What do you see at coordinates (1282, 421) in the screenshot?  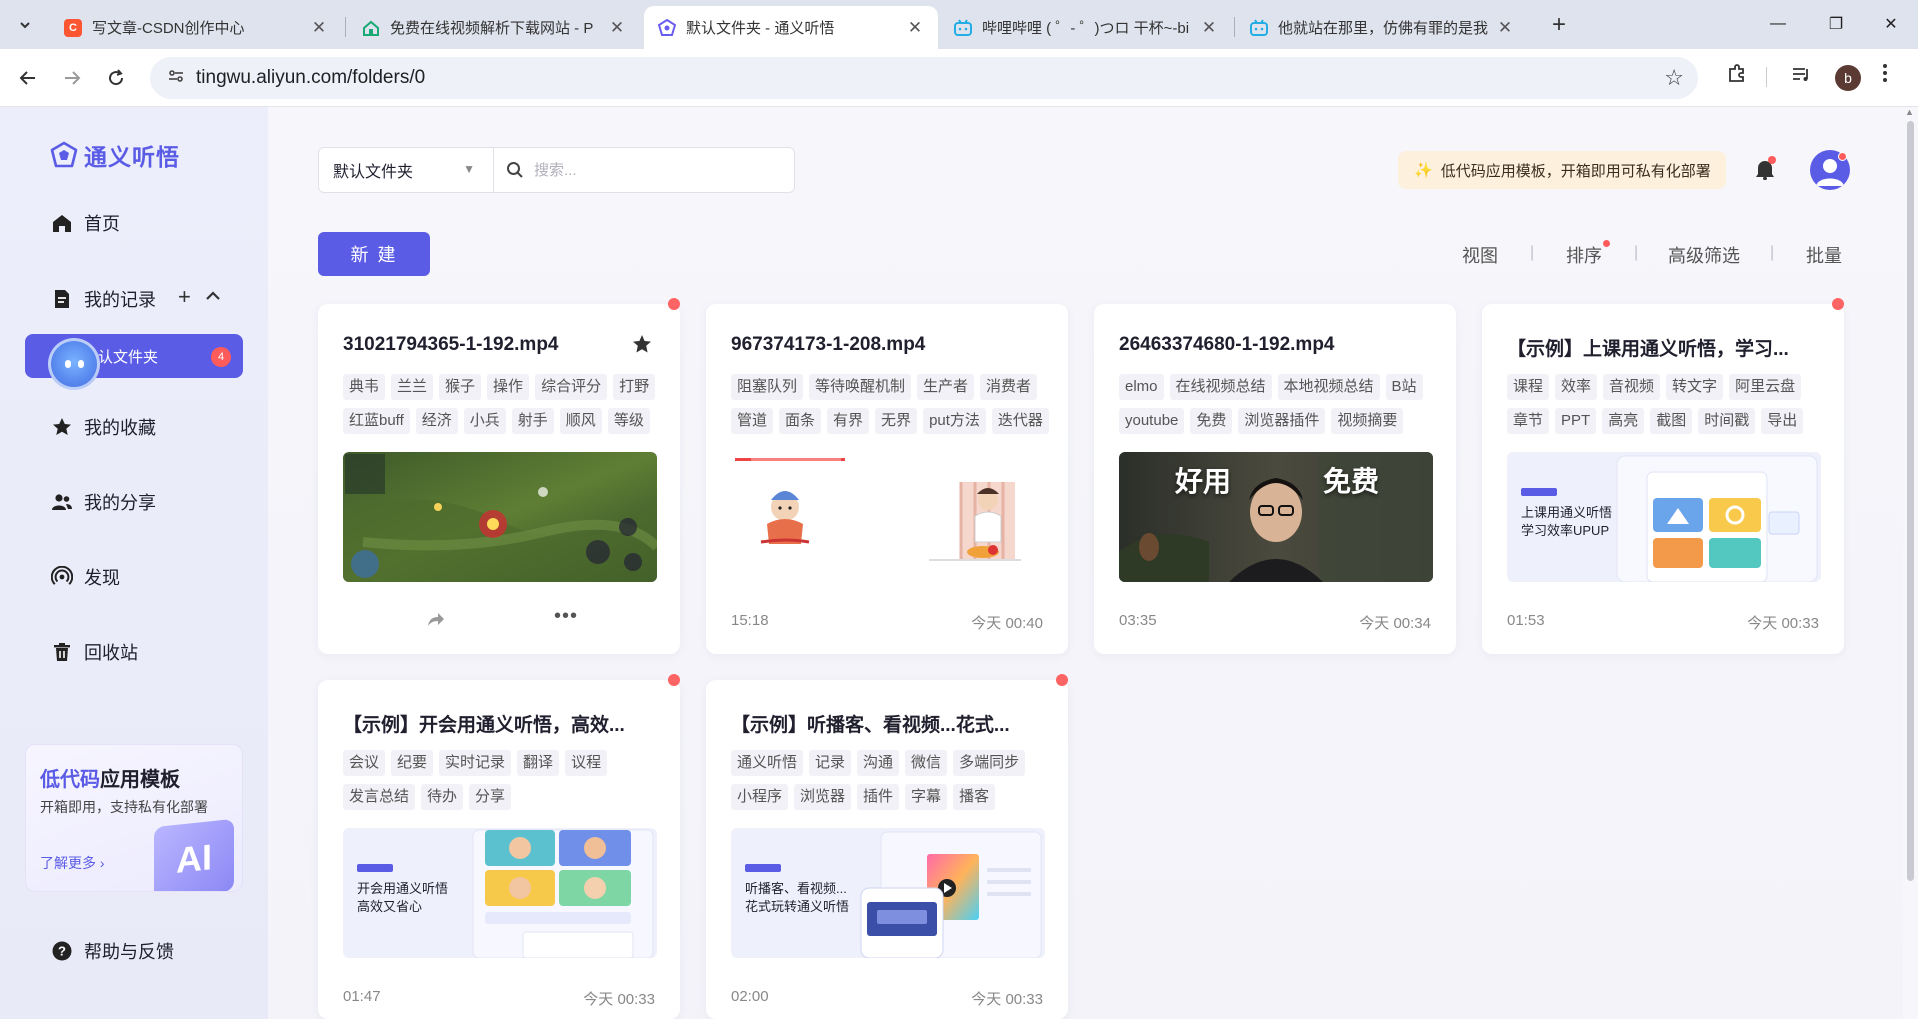 I see `tag: 浏览器插件` at bounding box center [1282, 421].